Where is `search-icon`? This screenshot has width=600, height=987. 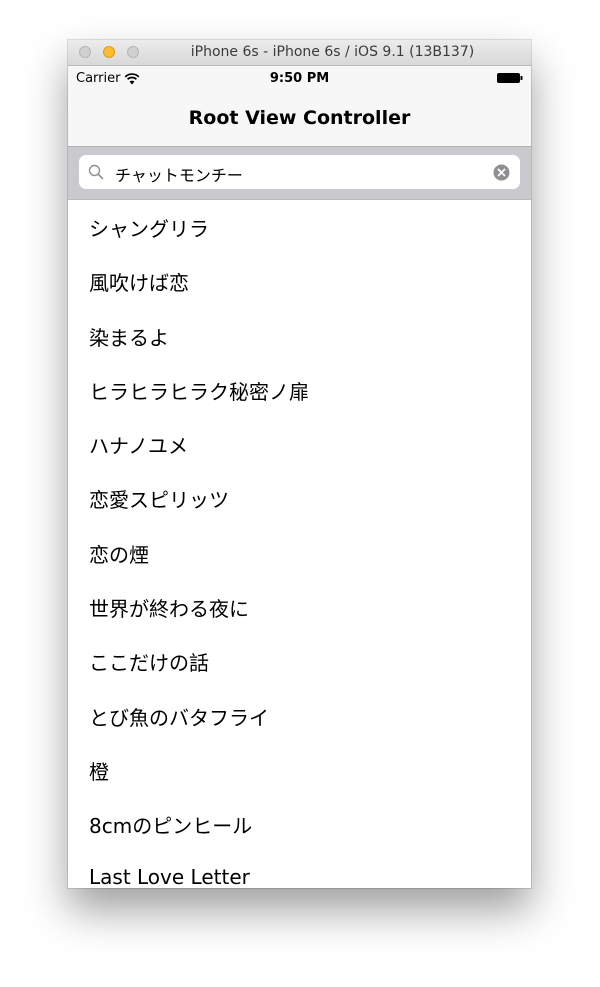 search-icon is located at coordinates (96, 172).